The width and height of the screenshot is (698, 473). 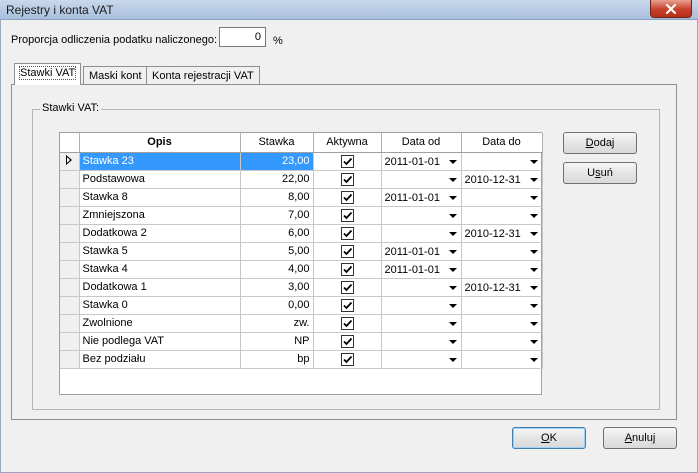 What do you see at coordinates (160, 305) in the screenshot?
I see `cell-opis: Stawka 0` at bounding box center [160, 305].